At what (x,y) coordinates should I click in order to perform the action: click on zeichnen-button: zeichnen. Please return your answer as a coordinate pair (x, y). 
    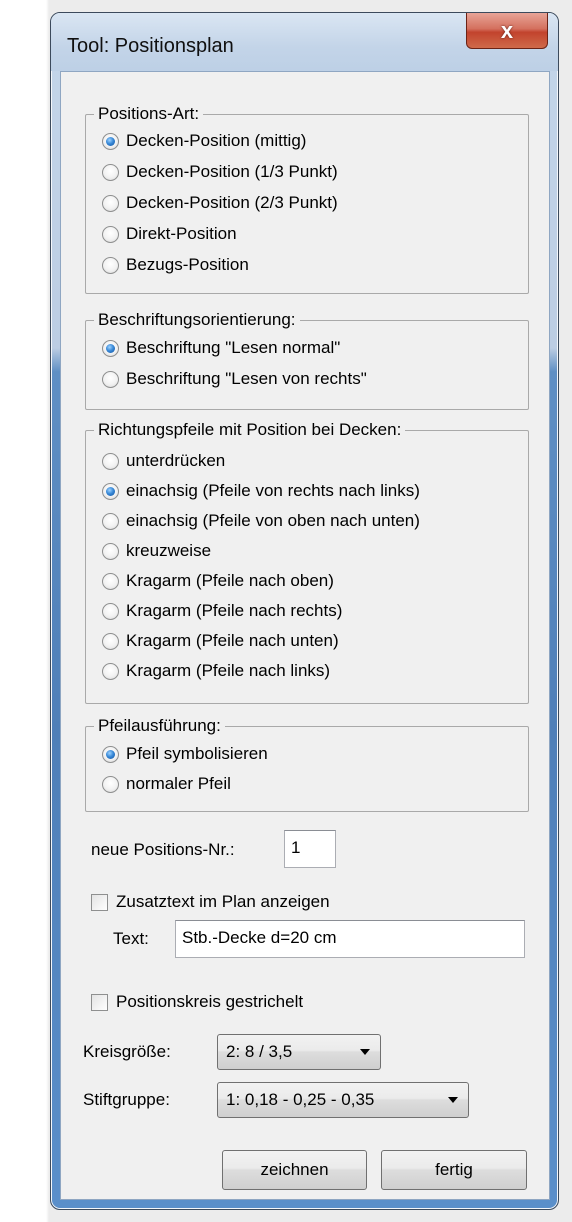
    Looking at the image, I should click on (294, 1170).